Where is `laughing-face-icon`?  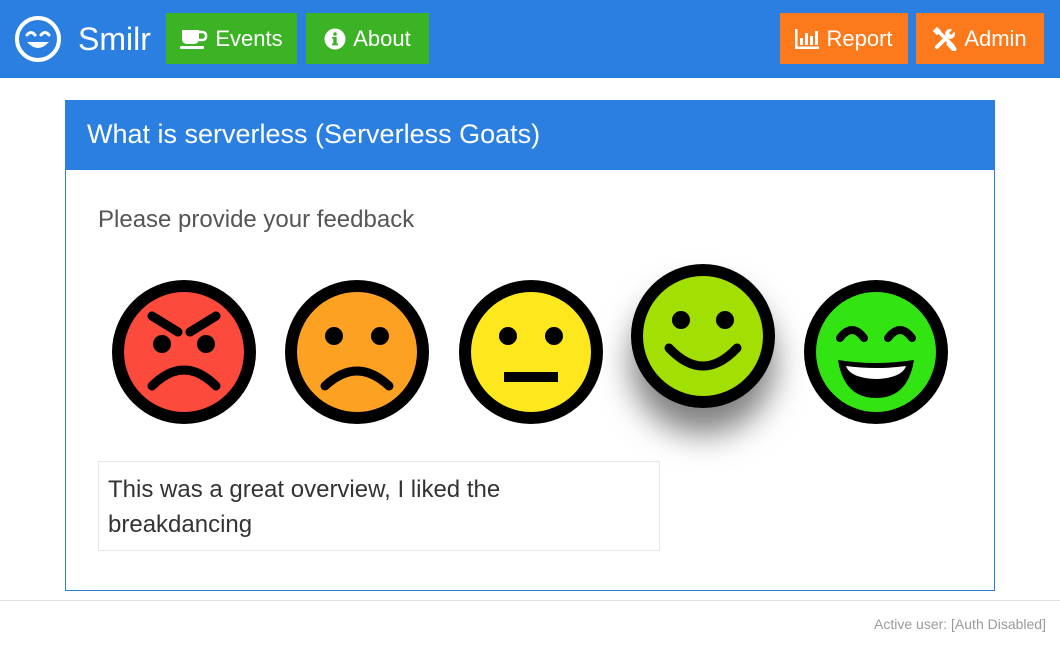 laughing-face-icon is located at coordinates (876, 352).